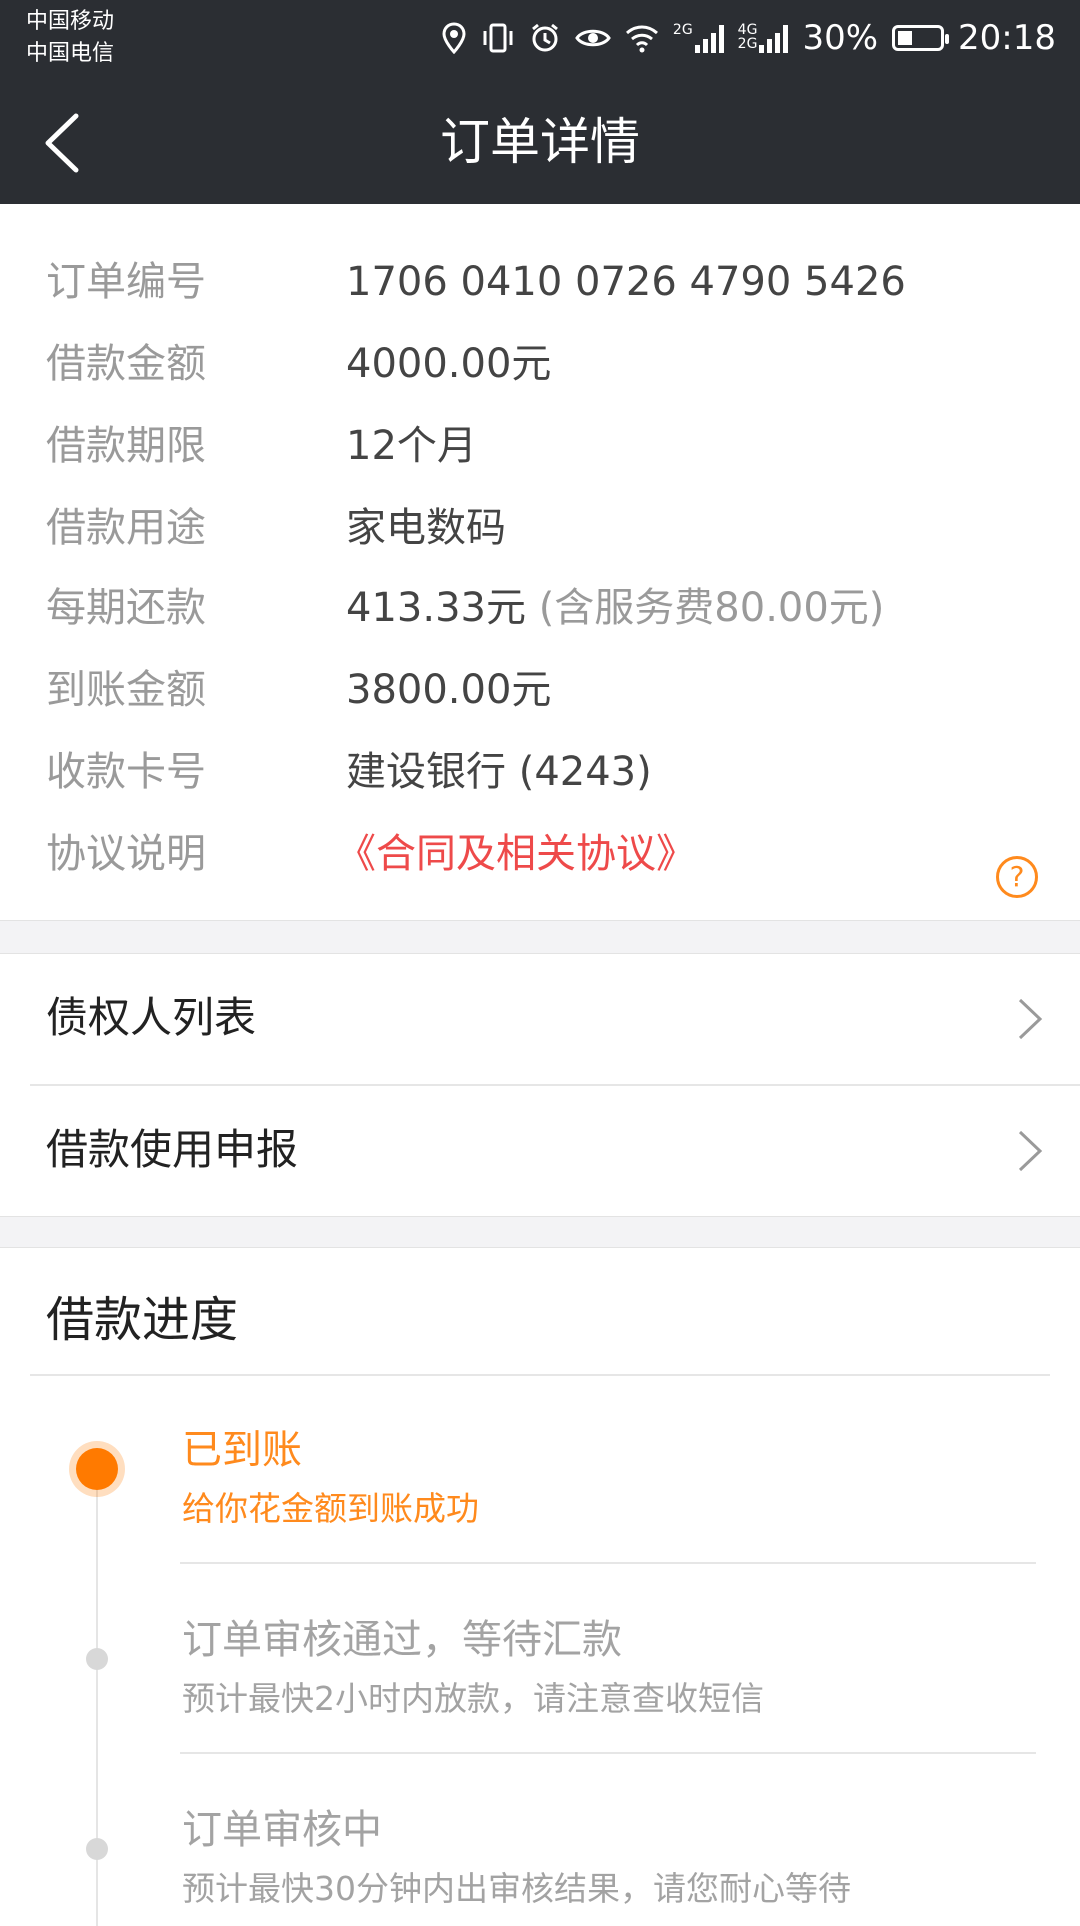  What do you see at coordinates (70, 53) in the screenshot?
I see `carrier-2: 中国电信` at bounding box center [70, 53].